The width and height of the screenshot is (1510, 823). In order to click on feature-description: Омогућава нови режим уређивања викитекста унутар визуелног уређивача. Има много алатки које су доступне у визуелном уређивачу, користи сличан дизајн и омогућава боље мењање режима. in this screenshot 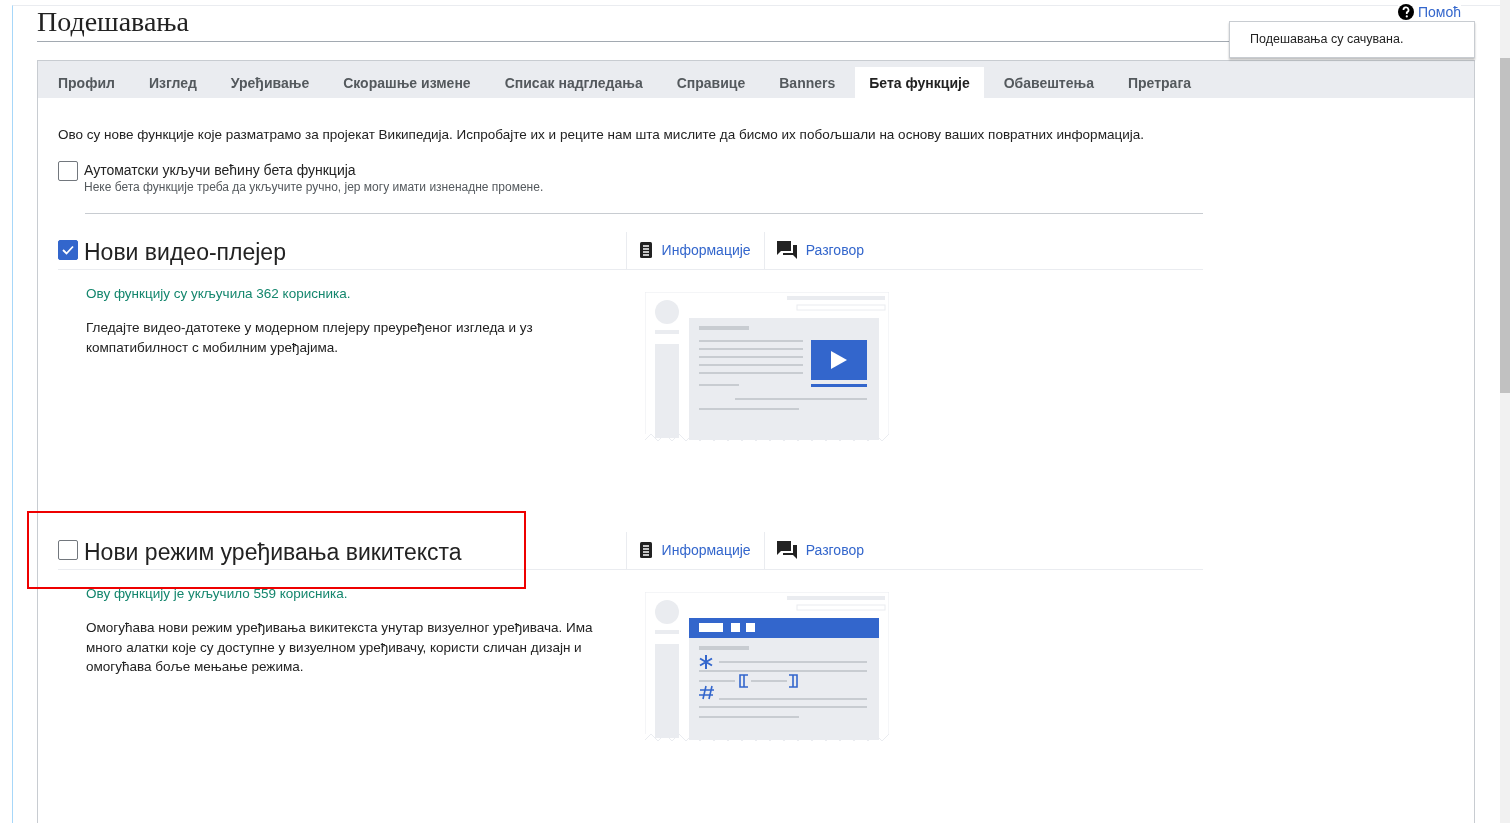, I will do `click(340, 647)`.